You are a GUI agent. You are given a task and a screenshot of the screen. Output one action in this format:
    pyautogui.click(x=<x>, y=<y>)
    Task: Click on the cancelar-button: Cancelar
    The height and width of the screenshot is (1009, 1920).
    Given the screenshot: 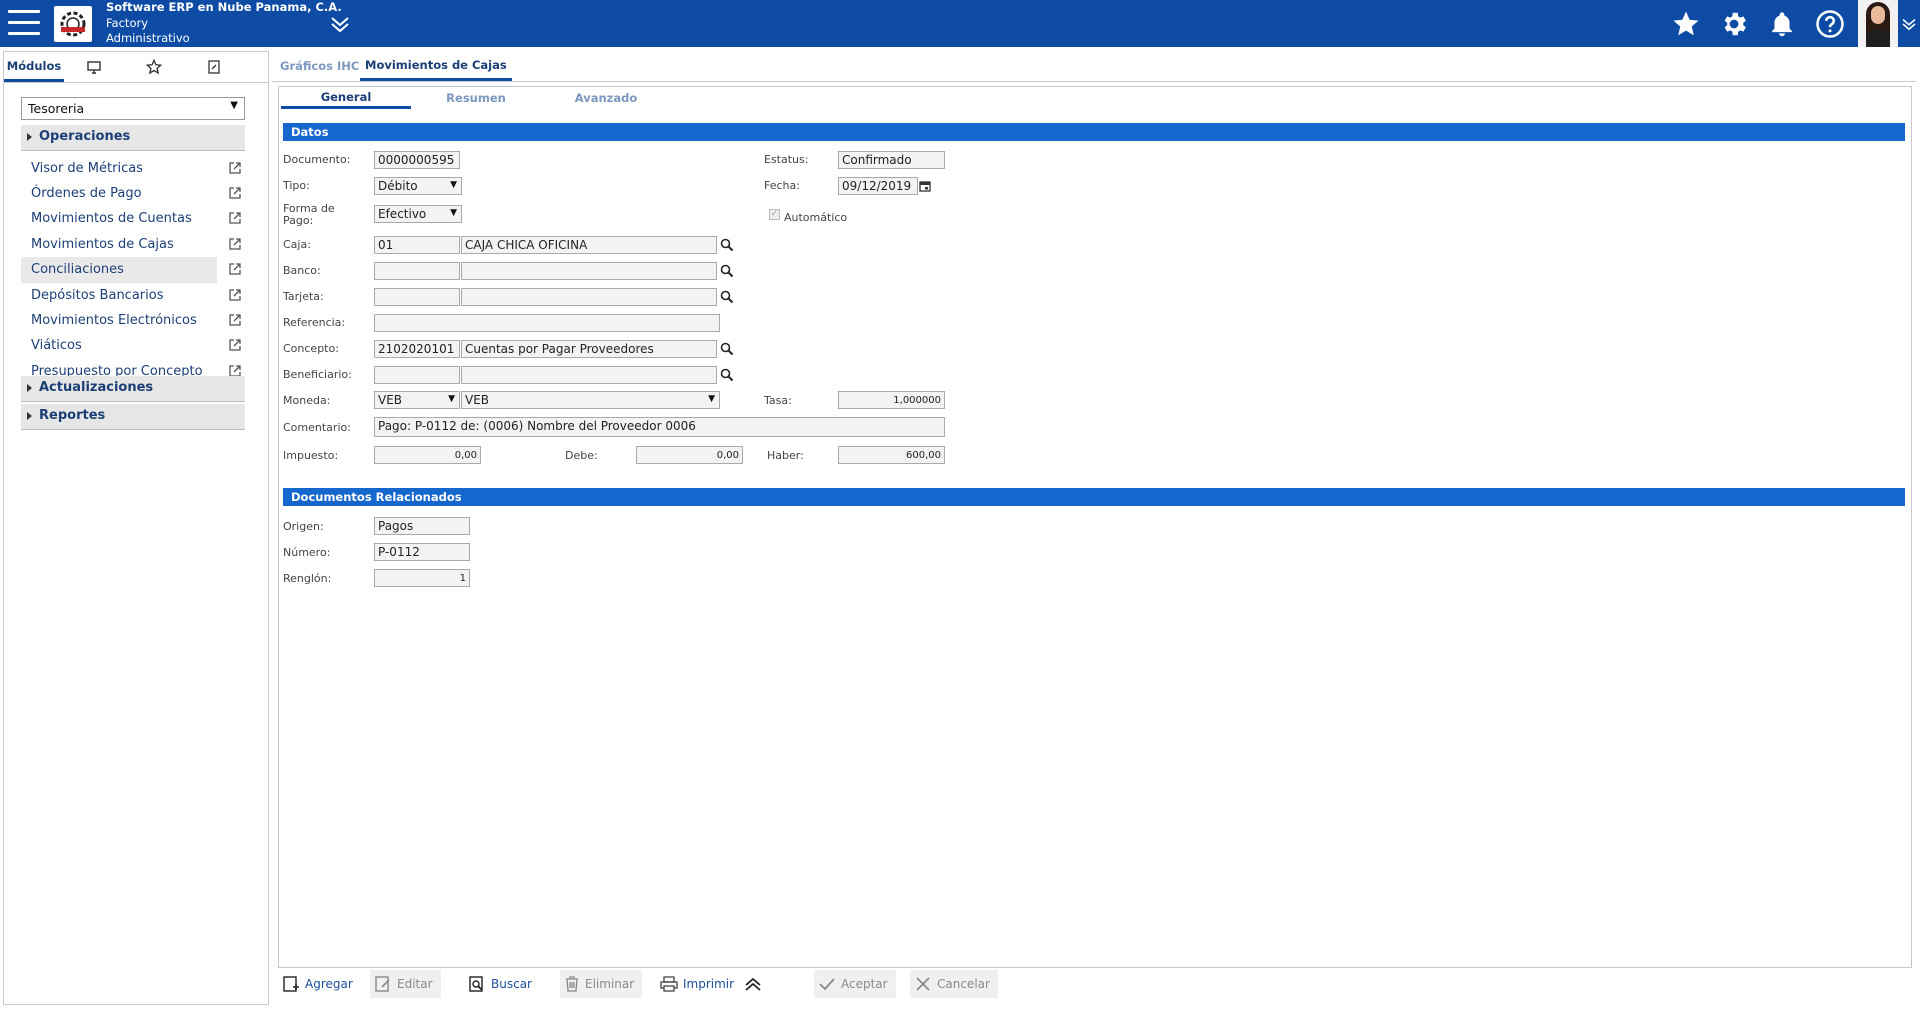 What is the action you would take?
    pyautogui.click(x=954, y=984)
    